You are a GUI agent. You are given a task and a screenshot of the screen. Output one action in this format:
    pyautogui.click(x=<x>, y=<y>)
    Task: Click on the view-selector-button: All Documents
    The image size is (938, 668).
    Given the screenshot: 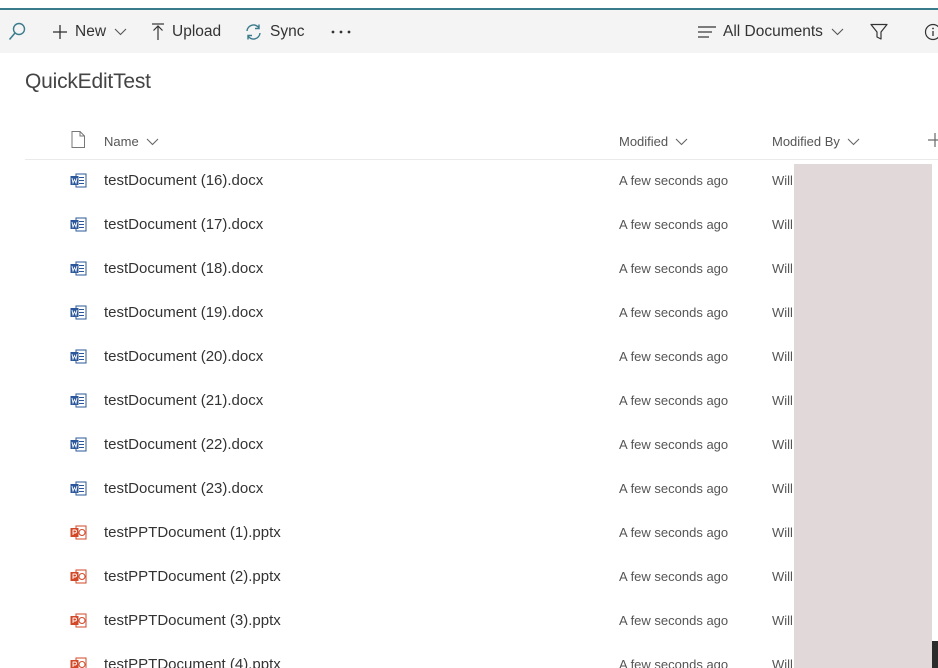 What is the action you would take?
    pyautogui.click(x=771, y=31)
    